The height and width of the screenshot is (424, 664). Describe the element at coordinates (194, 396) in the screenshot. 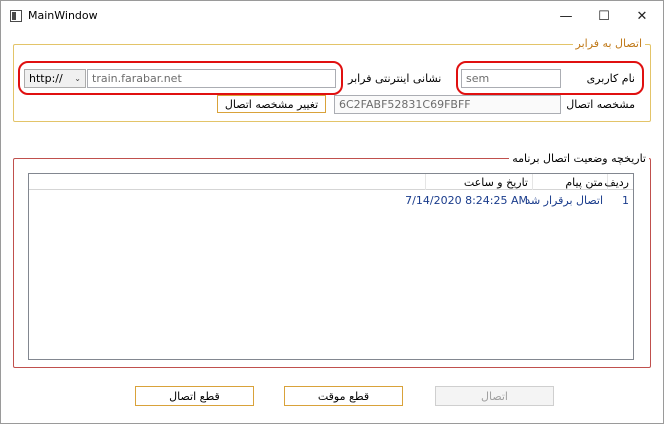

I see `disconnect-button: قطع اتصال` at that location.